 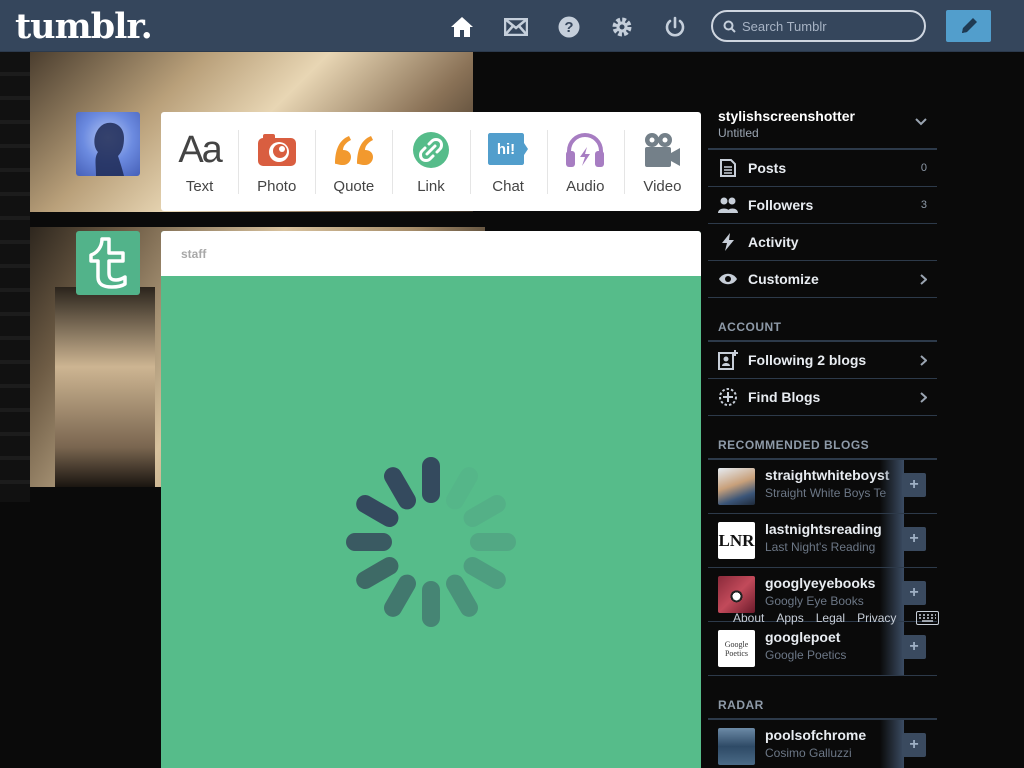 What do you see at coordinates (921, 122) in the screenshot?
I see `chevron-down-icon` at bounding box center [921, 122].